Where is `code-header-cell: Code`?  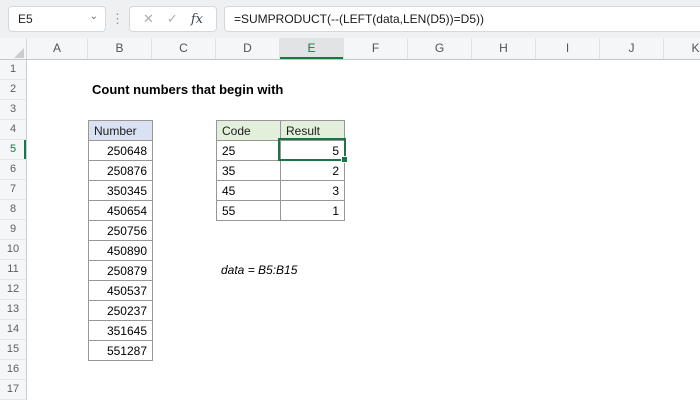 code-header-cell: Code is located at coordinates (248, 130).